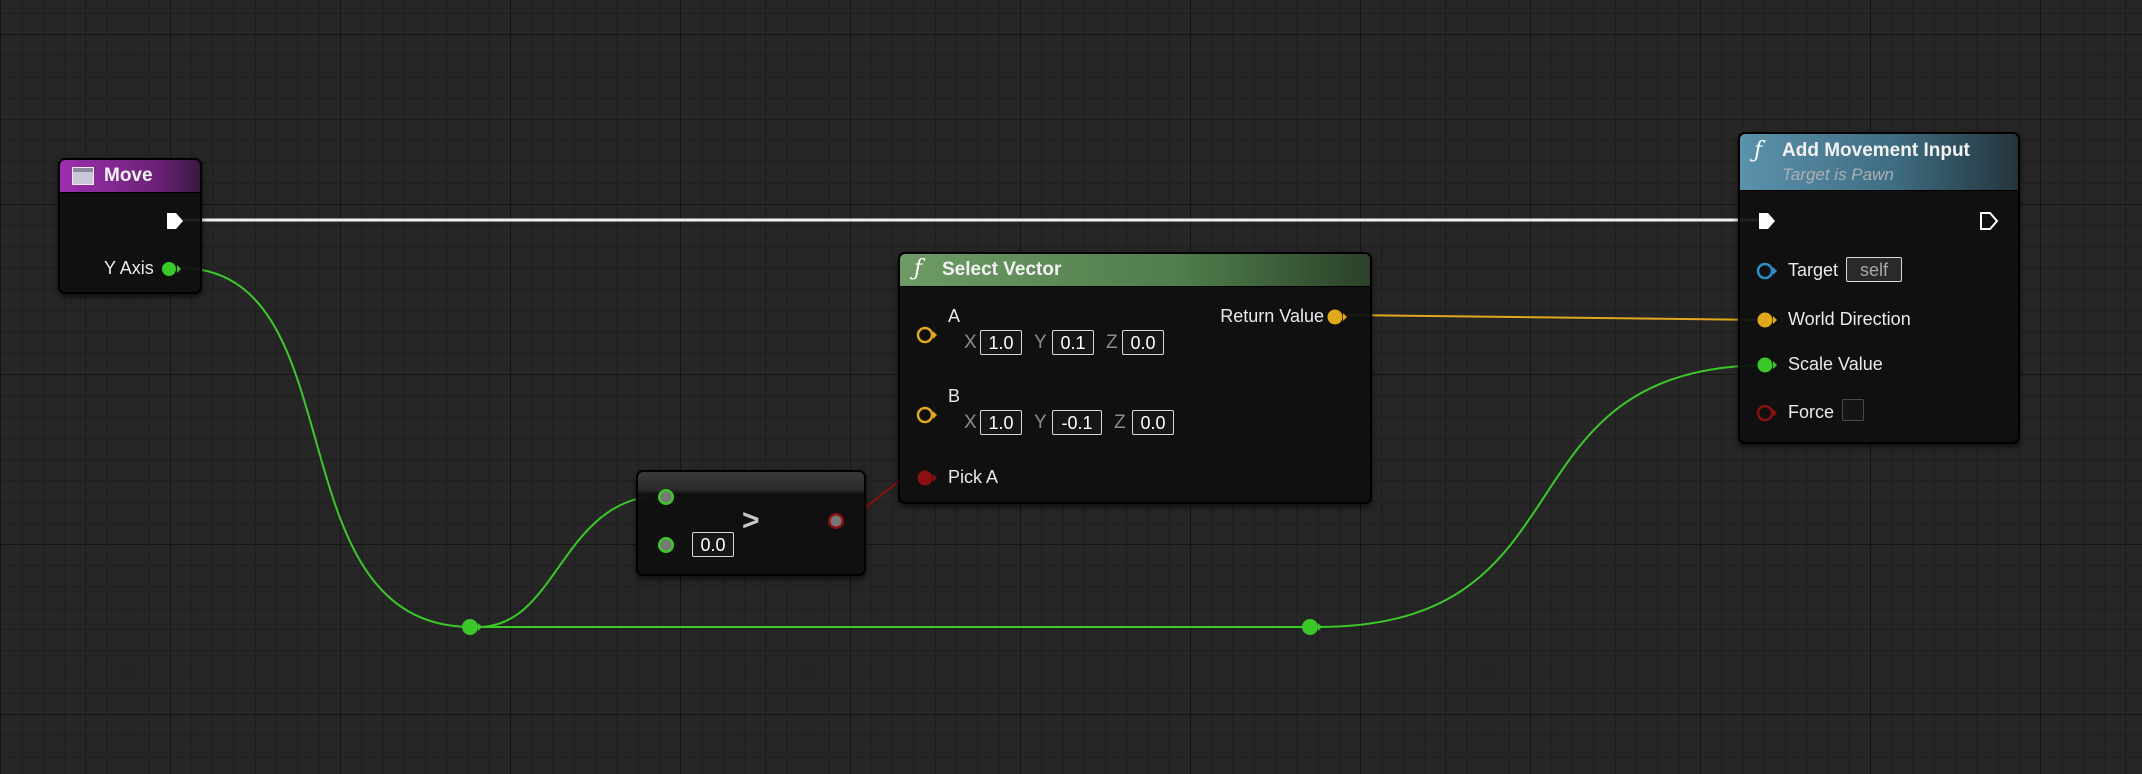 This screenshot has height=774, width=2142. I want to click on select-vector-title: Select Vector, so click(1002, 269).